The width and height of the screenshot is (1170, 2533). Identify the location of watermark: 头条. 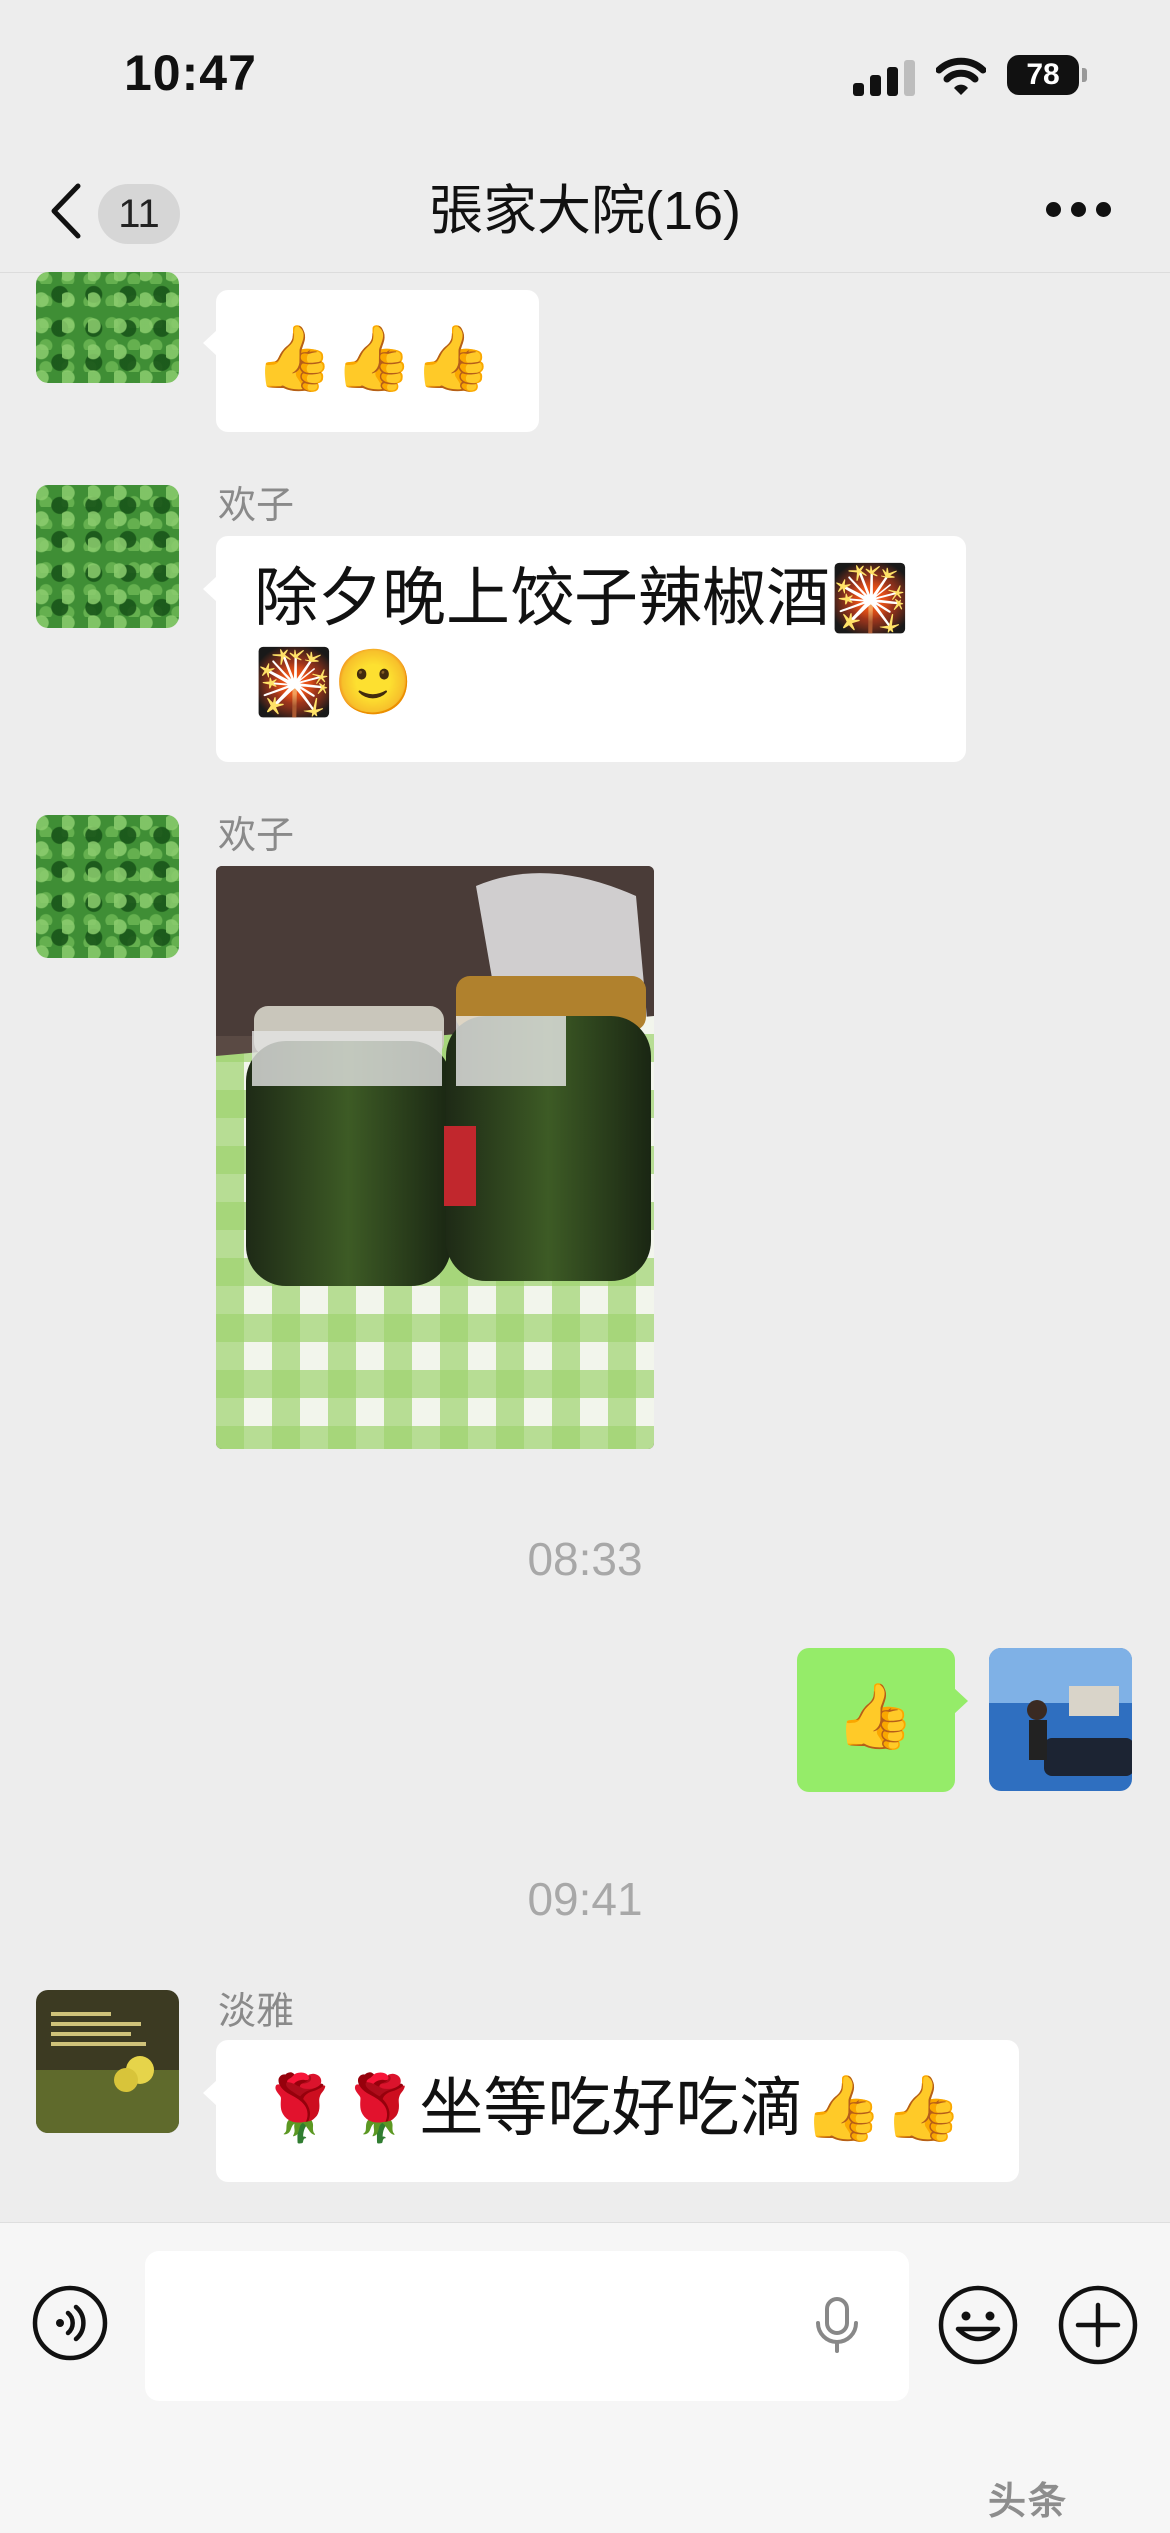
(1028, 2502).